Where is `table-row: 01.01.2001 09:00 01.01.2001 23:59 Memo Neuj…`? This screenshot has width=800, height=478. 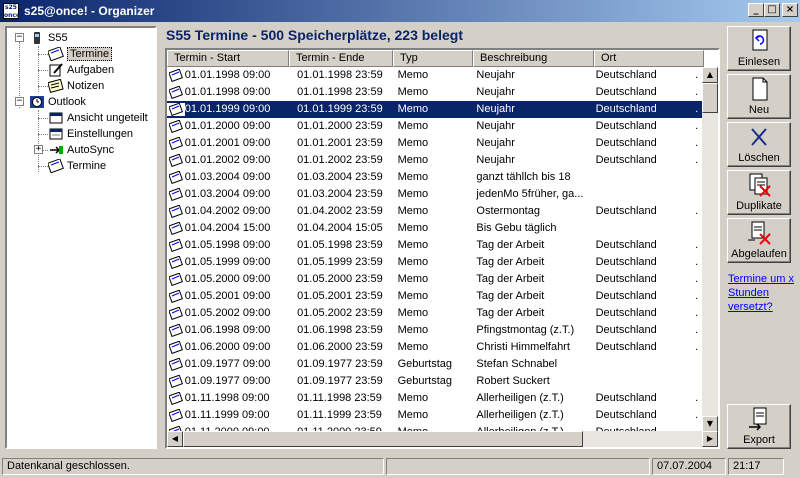 table-row: 01.01.2001 09:00 01.01.2001 23:59 Memo Neuj… is located at coordinates (435, 143).